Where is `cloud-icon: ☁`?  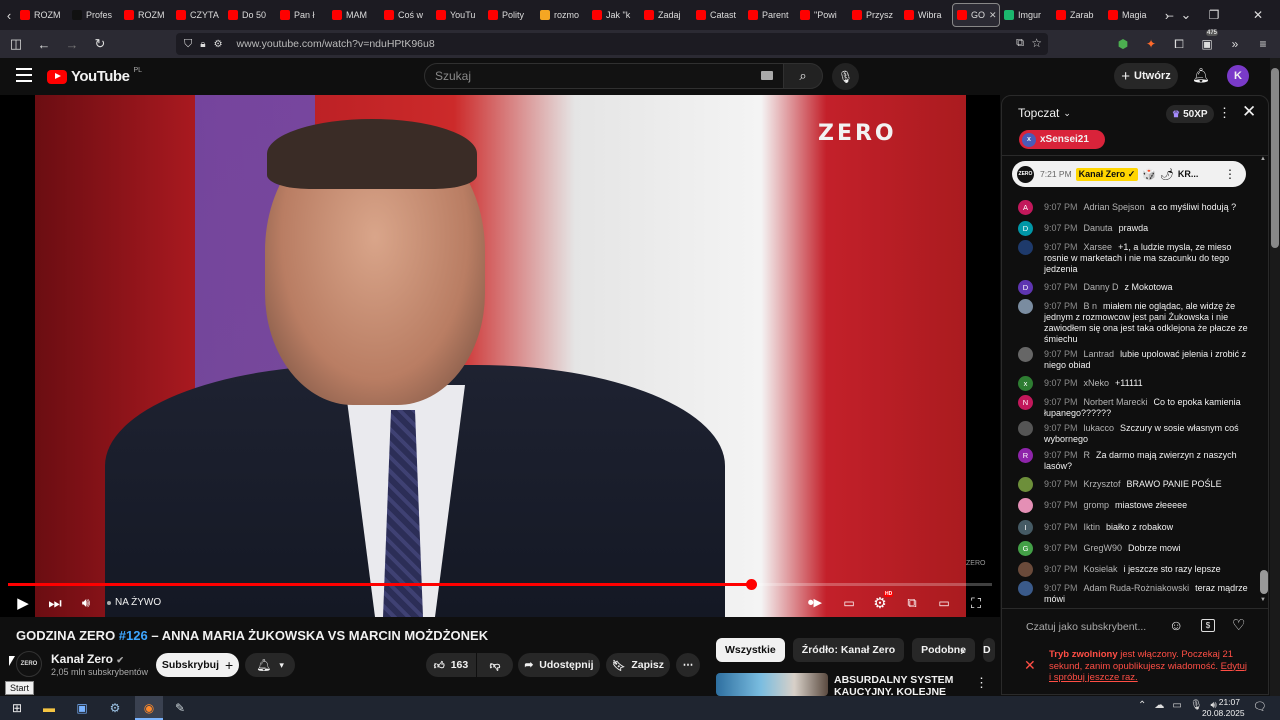 cloud-icon: ☁ is located at coordinates (1159, 705).